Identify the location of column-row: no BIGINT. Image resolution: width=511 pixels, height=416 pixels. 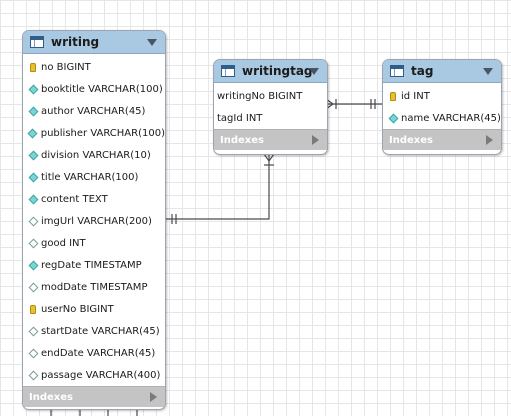
(94, 67).